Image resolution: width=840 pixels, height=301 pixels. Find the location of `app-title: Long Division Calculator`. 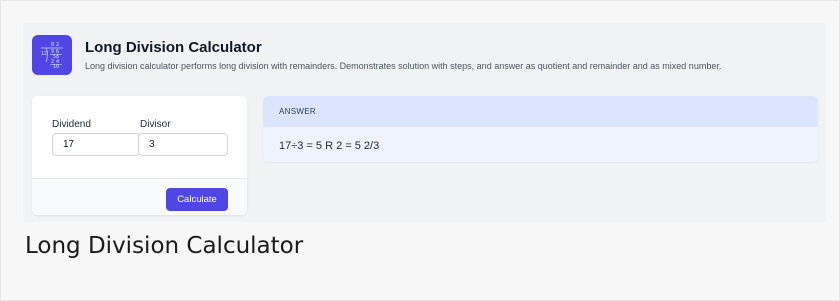

app-title: Long Division Calculator is located at coordinates (173, 47).